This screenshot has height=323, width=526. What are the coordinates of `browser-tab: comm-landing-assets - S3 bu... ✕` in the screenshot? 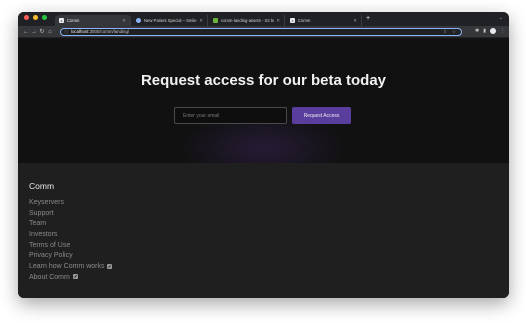 It's located at (247, 20).